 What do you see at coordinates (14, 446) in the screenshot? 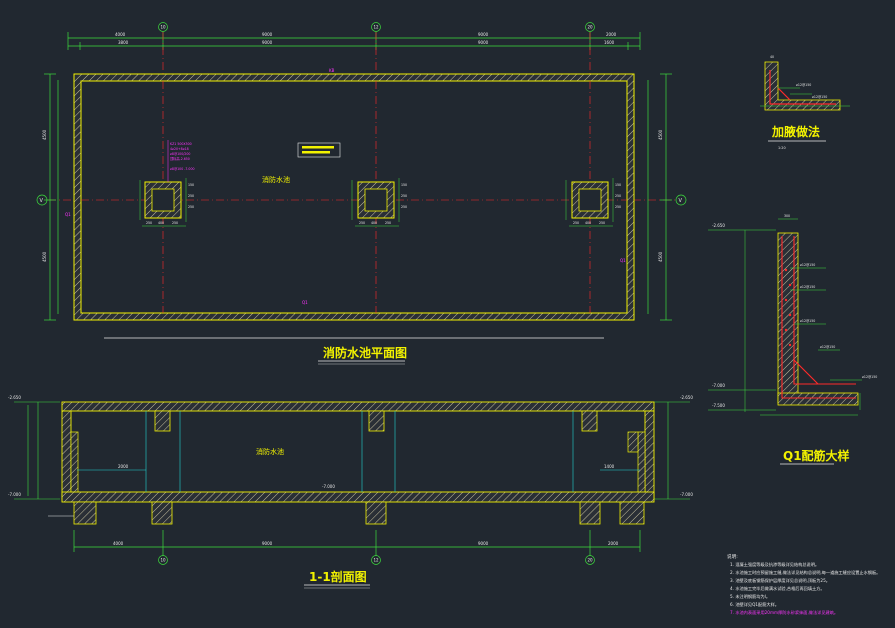
I see `section-left-level-text: -2.650 -7.000` at bounding box center [14, 446].